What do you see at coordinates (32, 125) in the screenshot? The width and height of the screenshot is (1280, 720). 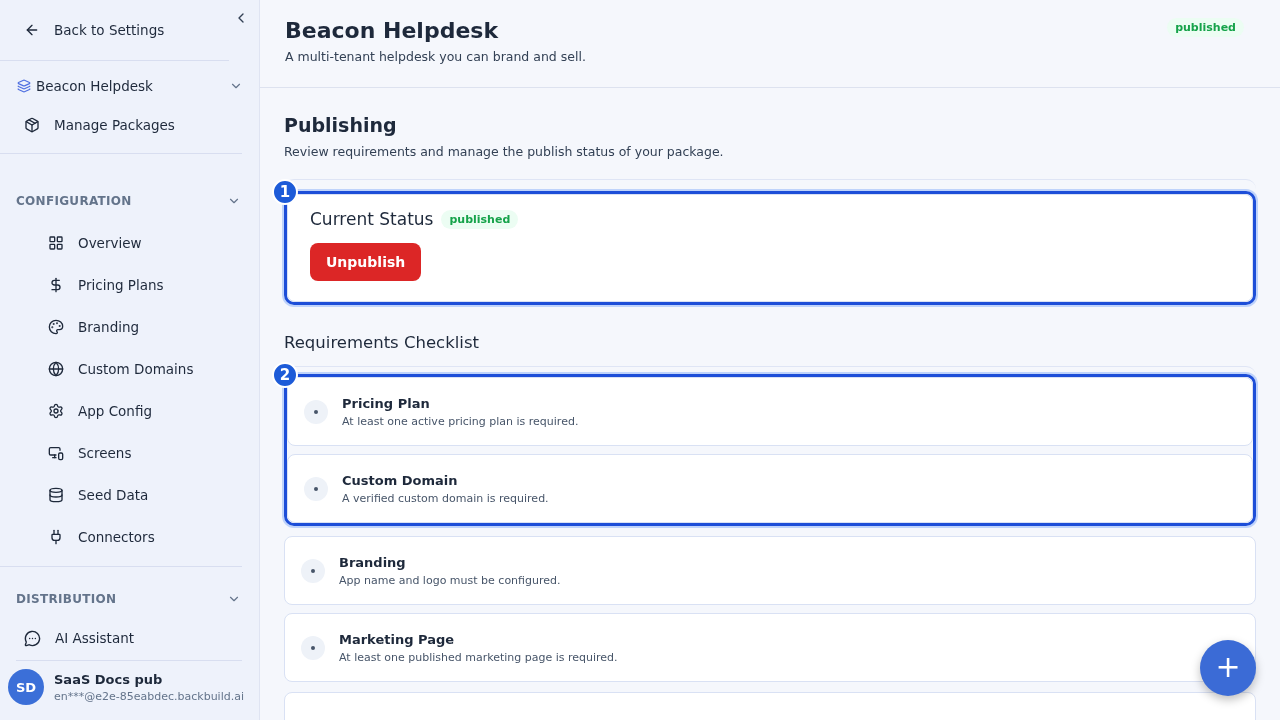 I see `package-icon` at bounding box center [32, 125].